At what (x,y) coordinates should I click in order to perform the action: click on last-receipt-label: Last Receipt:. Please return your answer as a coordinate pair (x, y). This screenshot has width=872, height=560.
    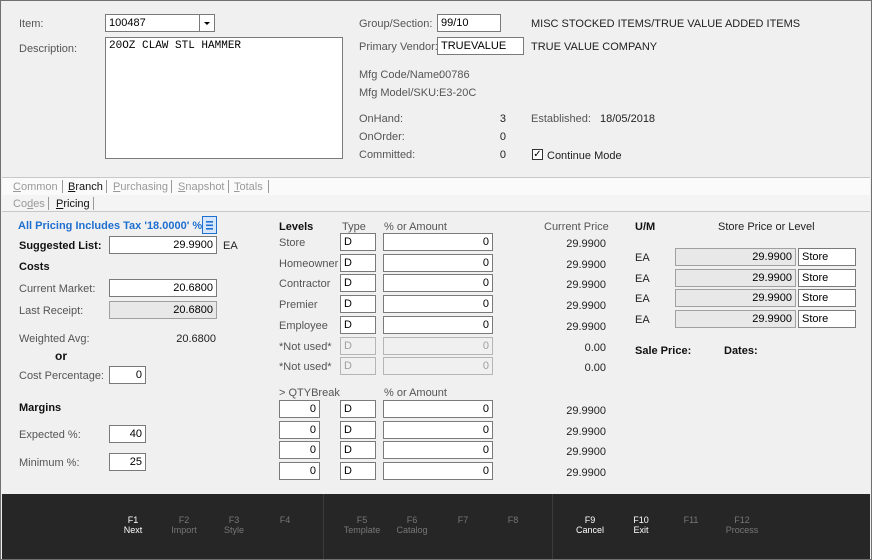
    Looking at the image, I should click on (51, 311).